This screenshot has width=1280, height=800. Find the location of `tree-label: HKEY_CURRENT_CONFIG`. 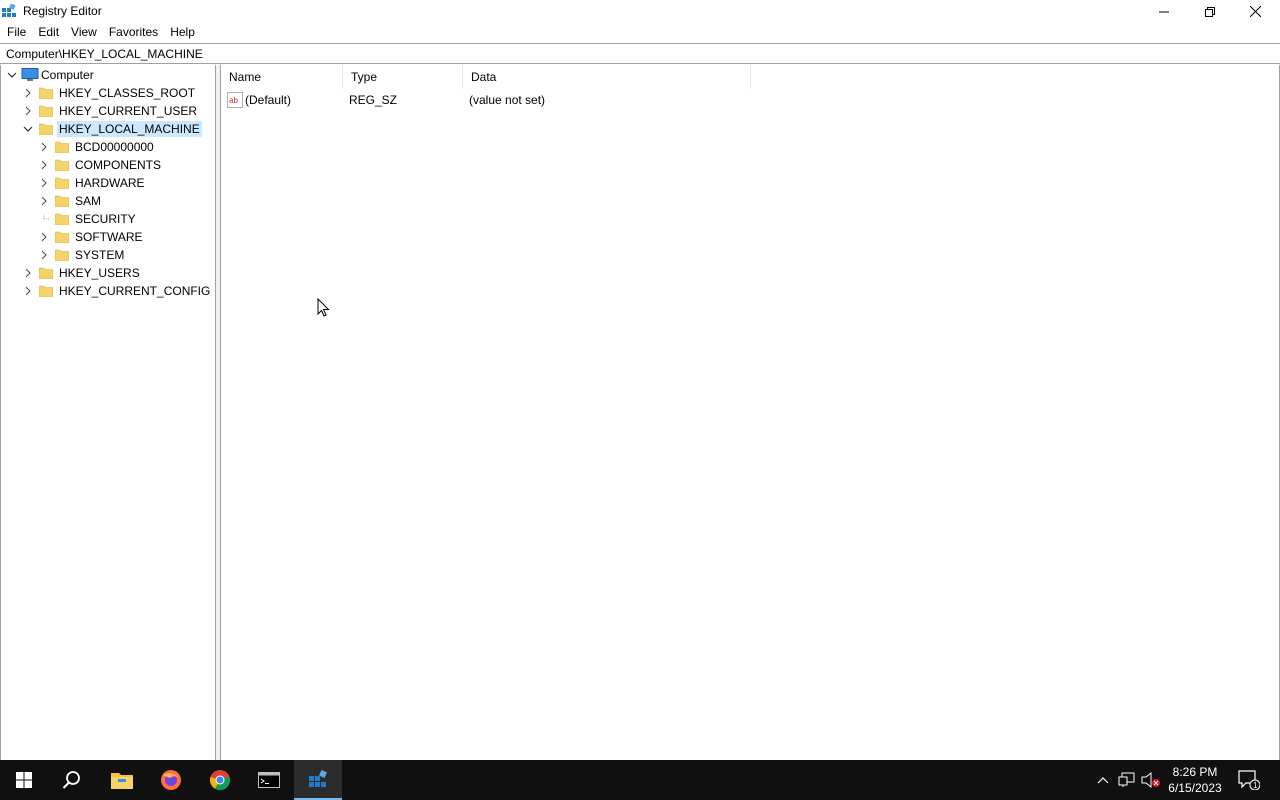

tree-label: HKEY_CURRENT_CONFIG is located at coordinates (134, 291).